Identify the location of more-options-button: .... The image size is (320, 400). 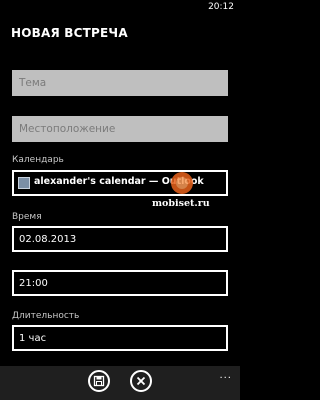
(225, 375).